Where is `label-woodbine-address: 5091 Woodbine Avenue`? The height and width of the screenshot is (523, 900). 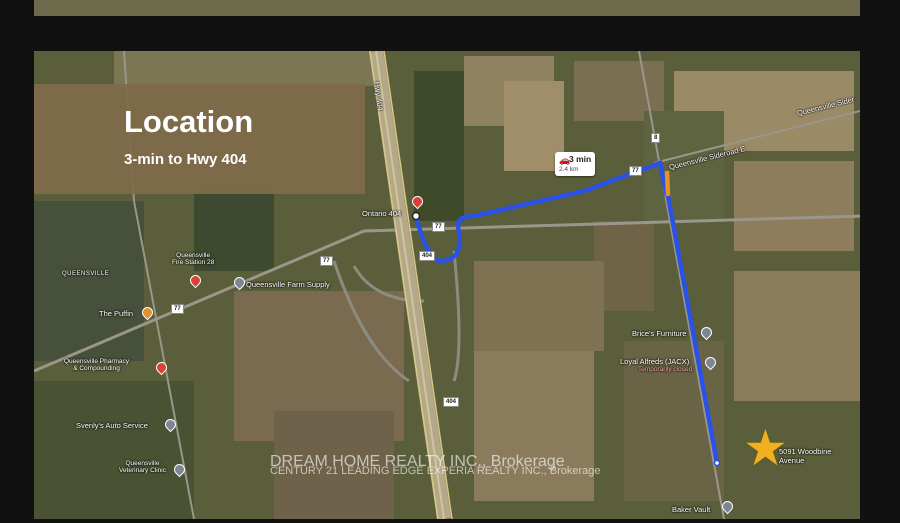
label-woodbine-address: 5091 Woodbine Avenue is located at coordinates (805, 456).